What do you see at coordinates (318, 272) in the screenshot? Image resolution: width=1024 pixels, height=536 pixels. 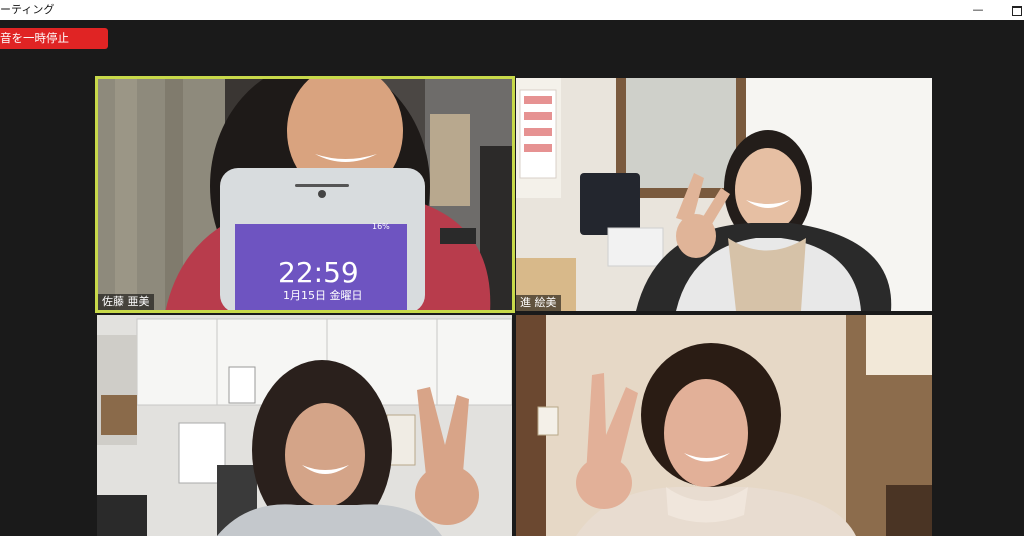 I see `phone-clock-time: 22:59` at bounding box center [318, 272].